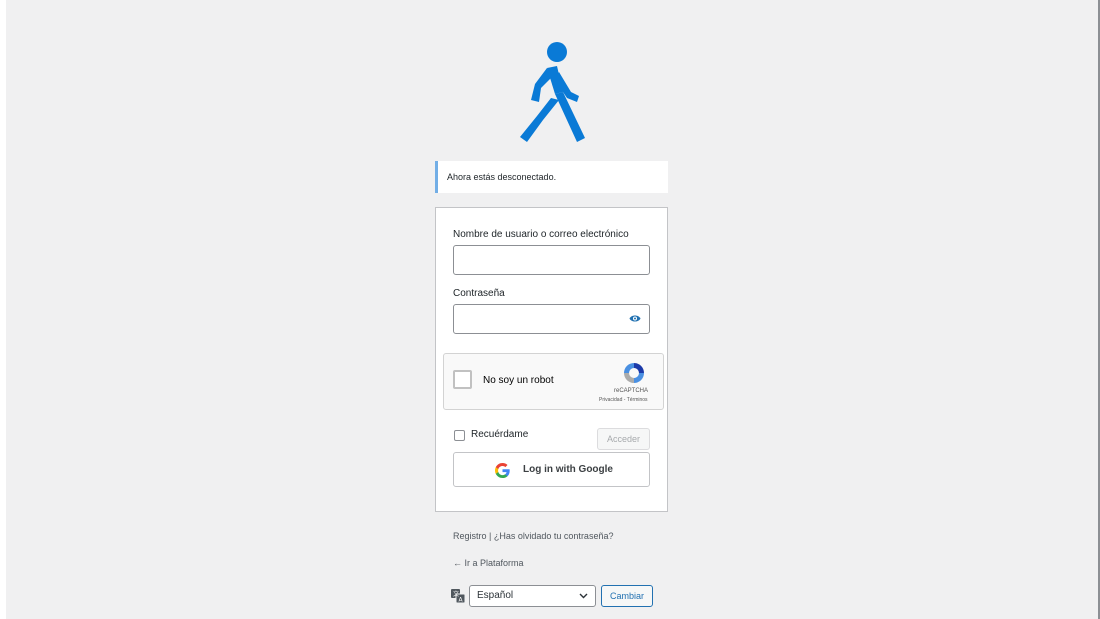 The width and height of the screenshot is (1100, 619). What do you see at coordinates (495, 595) in the screenshot?
I see `language-selected: Español` at bounding box center [495, 595].